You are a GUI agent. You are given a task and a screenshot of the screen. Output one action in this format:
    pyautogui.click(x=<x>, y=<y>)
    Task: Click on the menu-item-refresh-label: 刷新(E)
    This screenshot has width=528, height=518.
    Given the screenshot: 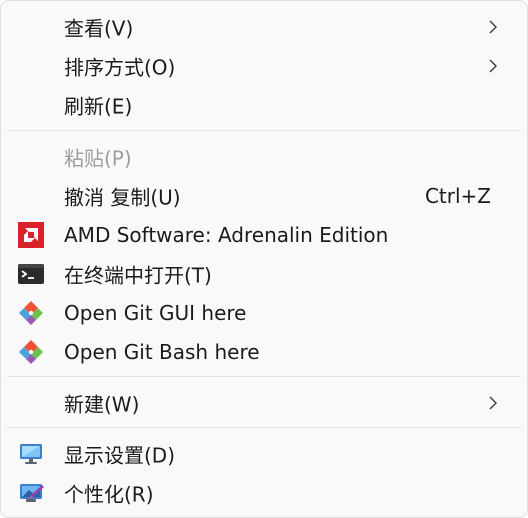 What is the action you would take?
    pyautogui.click(x=98, y=106)
    